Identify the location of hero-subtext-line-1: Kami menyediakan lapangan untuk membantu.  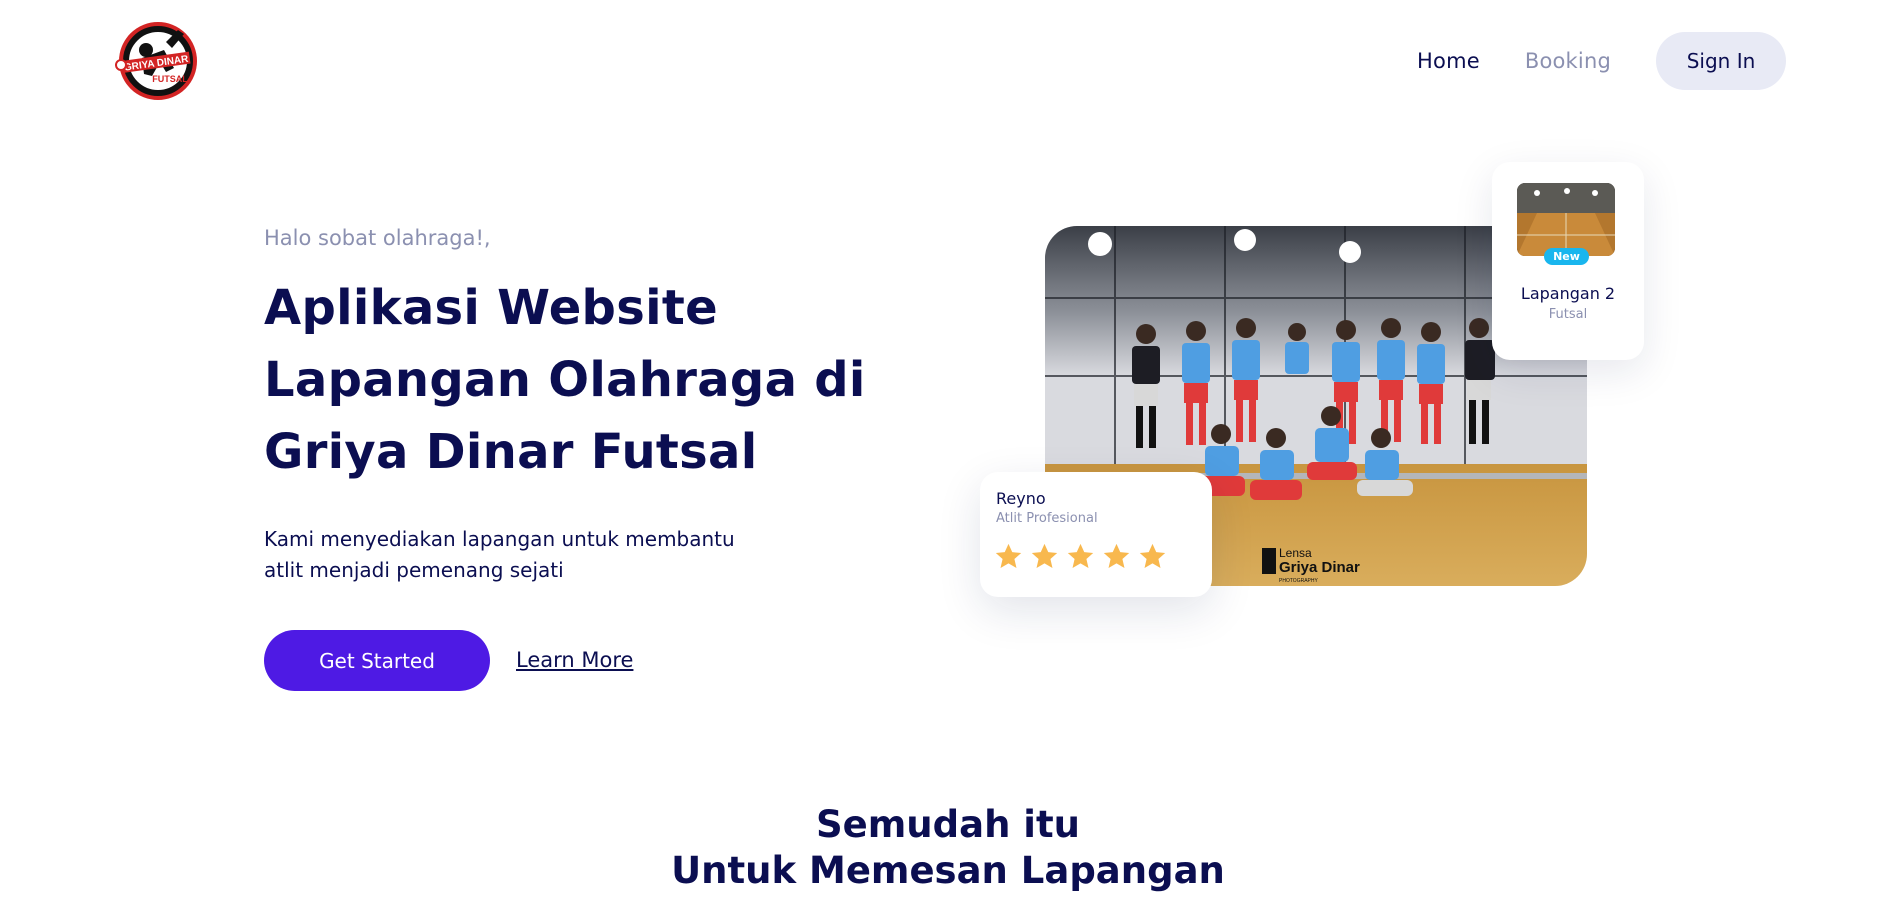
(499, 539).